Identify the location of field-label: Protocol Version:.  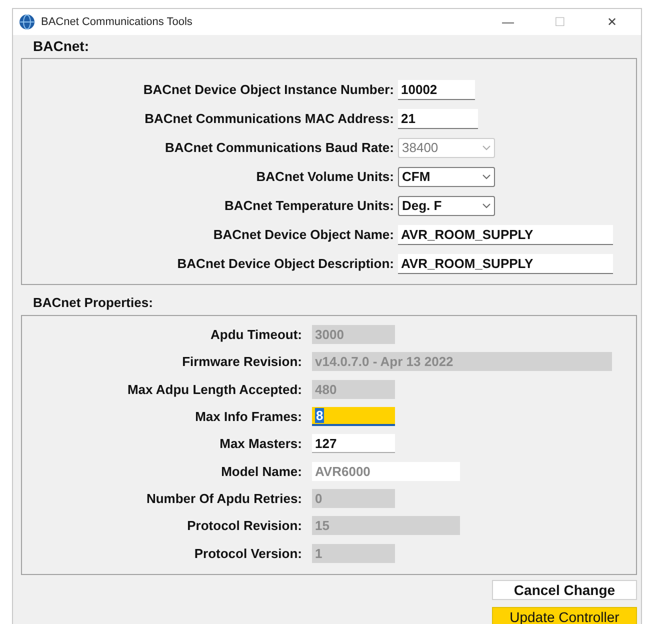
(247, 553).